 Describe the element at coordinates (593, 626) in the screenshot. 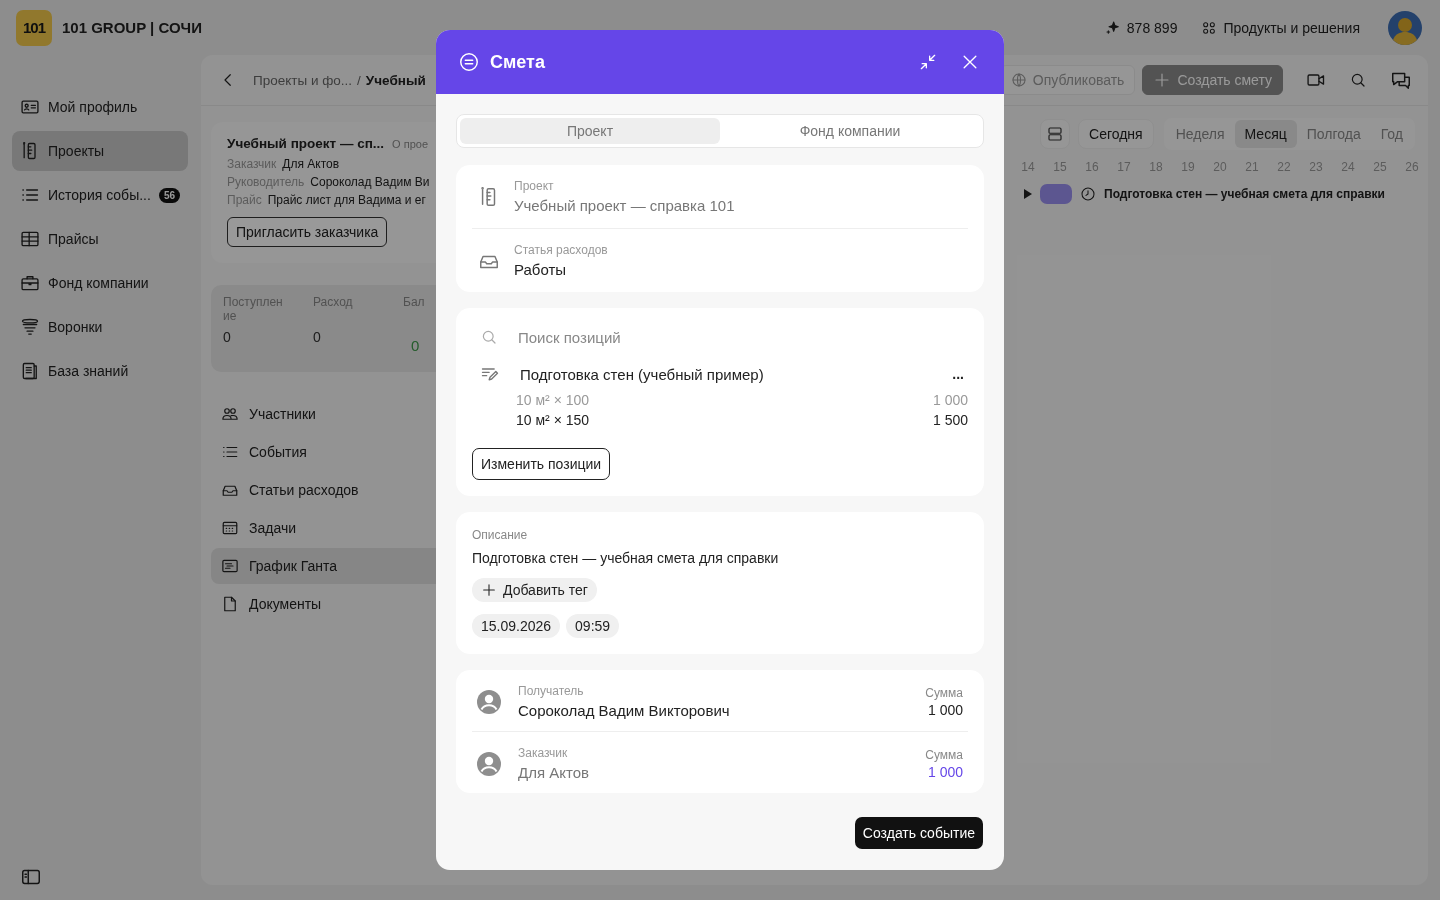

I see `time-chip: 09:59` at that location.